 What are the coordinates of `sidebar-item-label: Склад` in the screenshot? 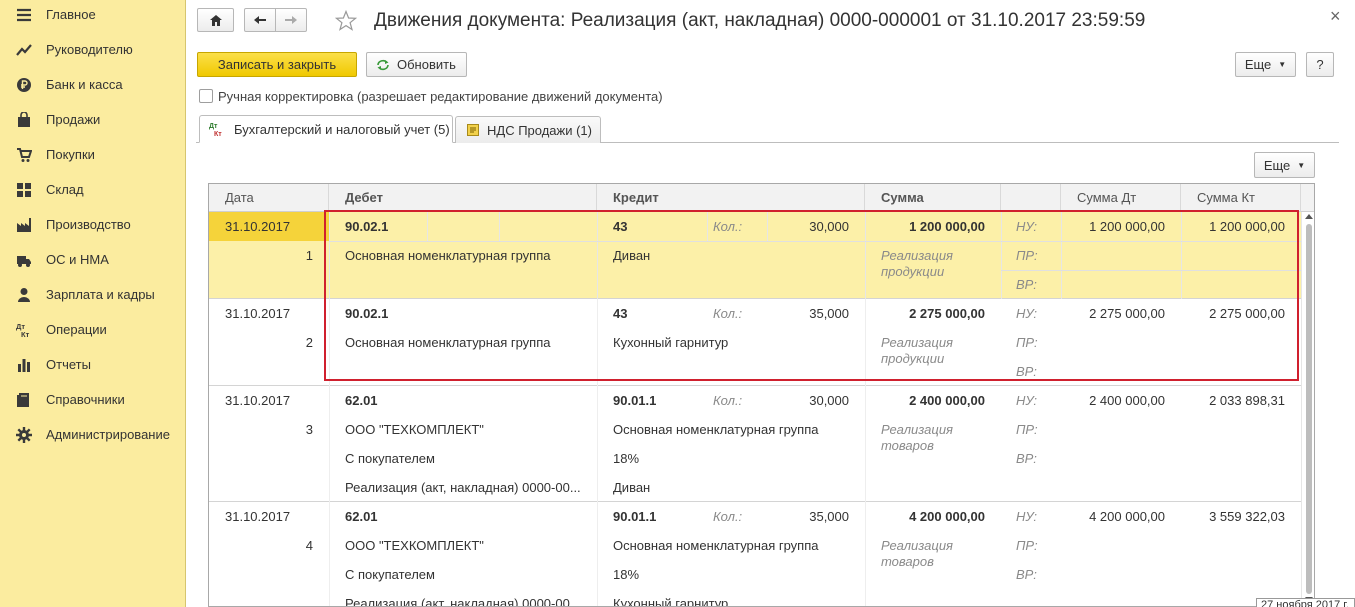 It's located at (65, 189).